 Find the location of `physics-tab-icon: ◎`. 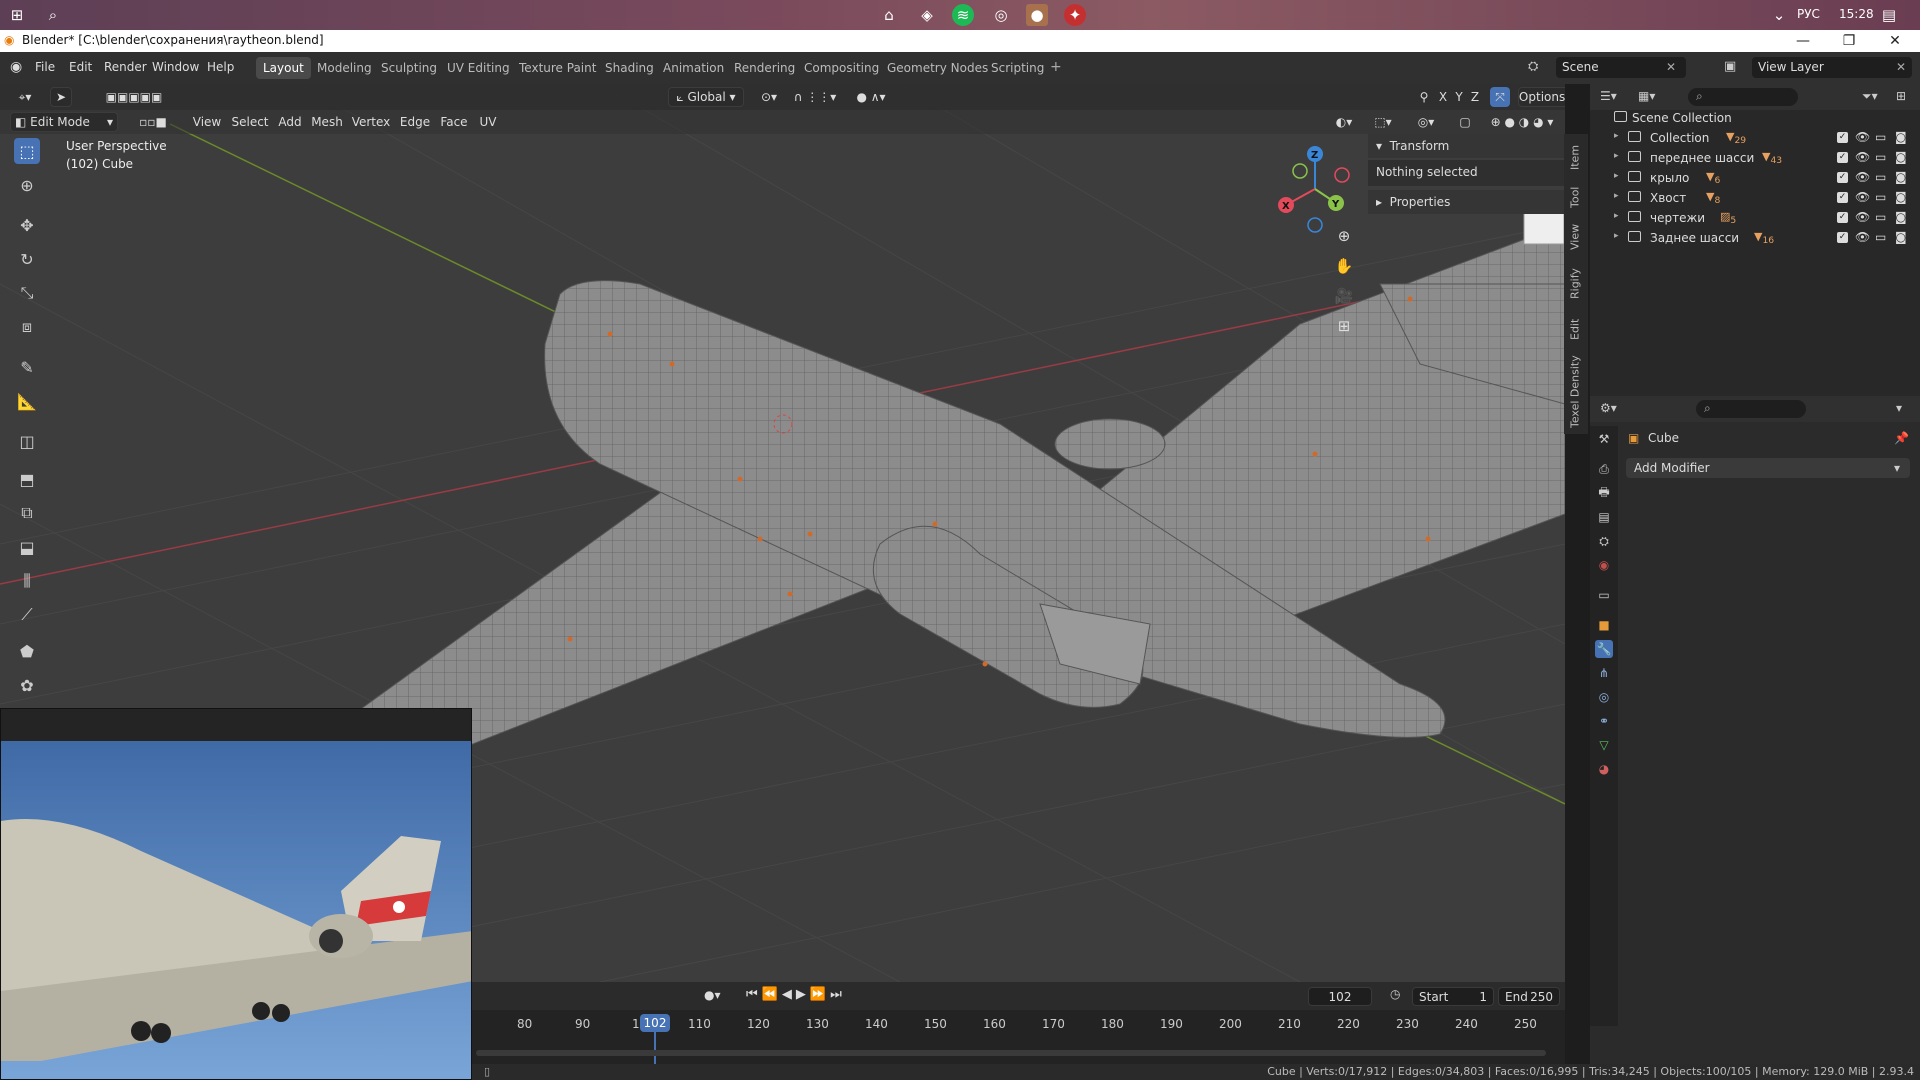

physics-tab-icon: ◎ is located at coordinates (1604, 697).